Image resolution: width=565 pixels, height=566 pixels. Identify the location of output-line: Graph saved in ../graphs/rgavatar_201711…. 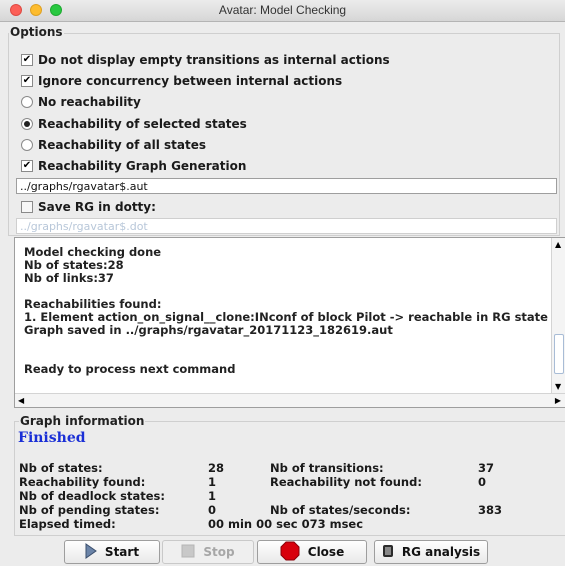
(208, 330).